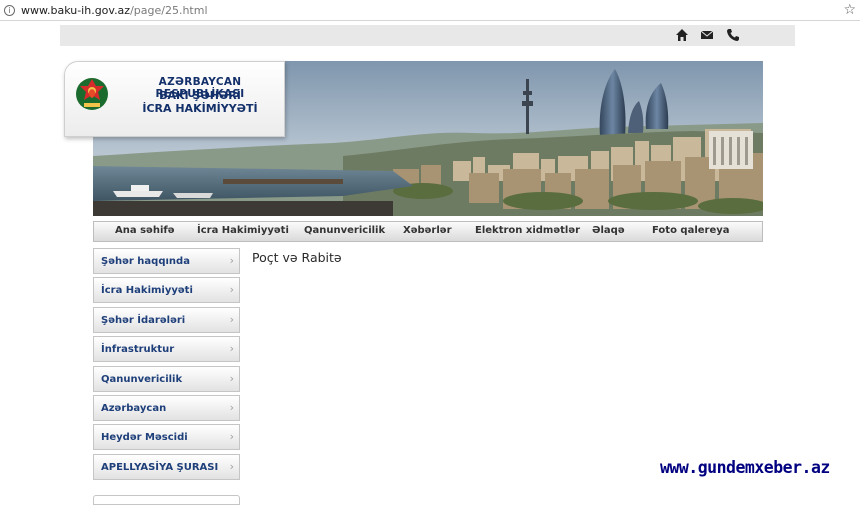 The width and height of the screenshot is (860, 505). Describe the element at coordinates (9, 10) in the screenshot. I see `info-icon: i` at that location.